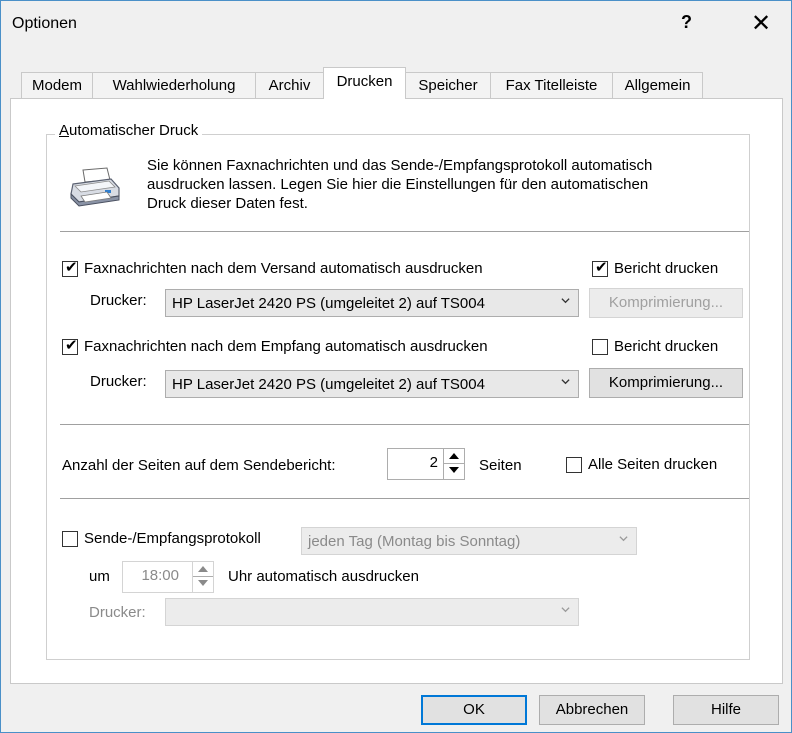 The width and height of the screenshot is (792, 733). Describe the element at coordinates (57, 85) in the screenshot. I see `tab-modem: Modem` at that location.